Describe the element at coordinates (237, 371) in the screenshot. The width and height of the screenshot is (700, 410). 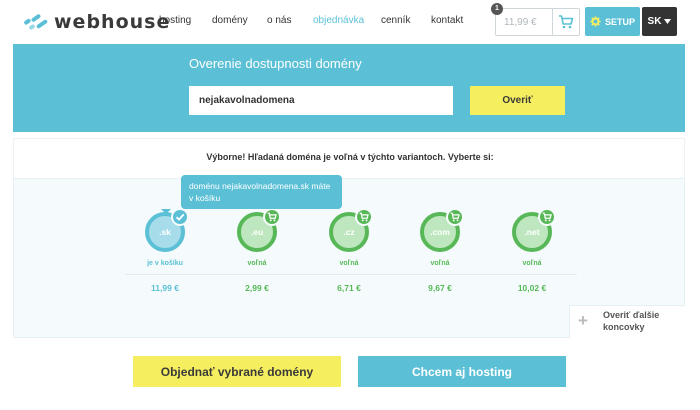
I see `order-selected-domains-button: Objednať vybrané domény` at that location.